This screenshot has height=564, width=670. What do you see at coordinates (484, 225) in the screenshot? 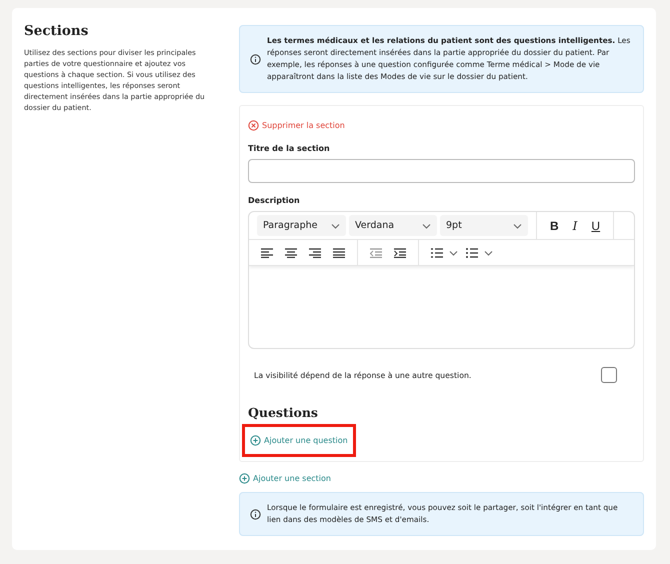
I see `dropdown: 9pt` at bounding box center [484, 225].